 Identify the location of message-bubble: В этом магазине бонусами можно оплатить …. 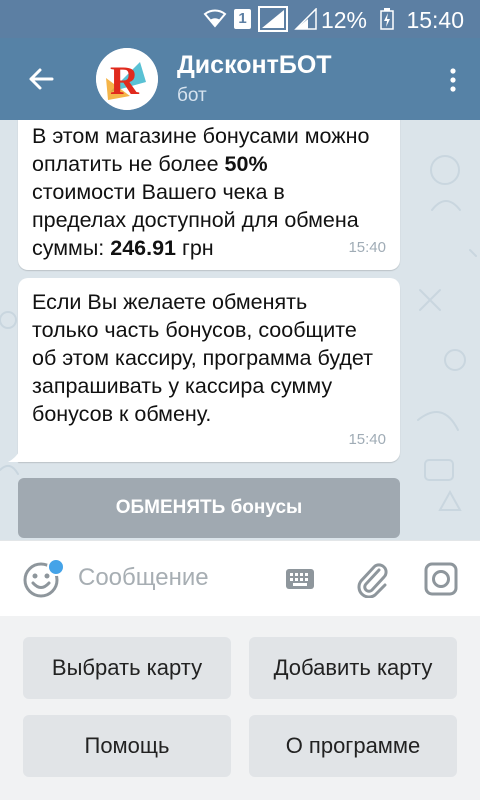
(209, 195).